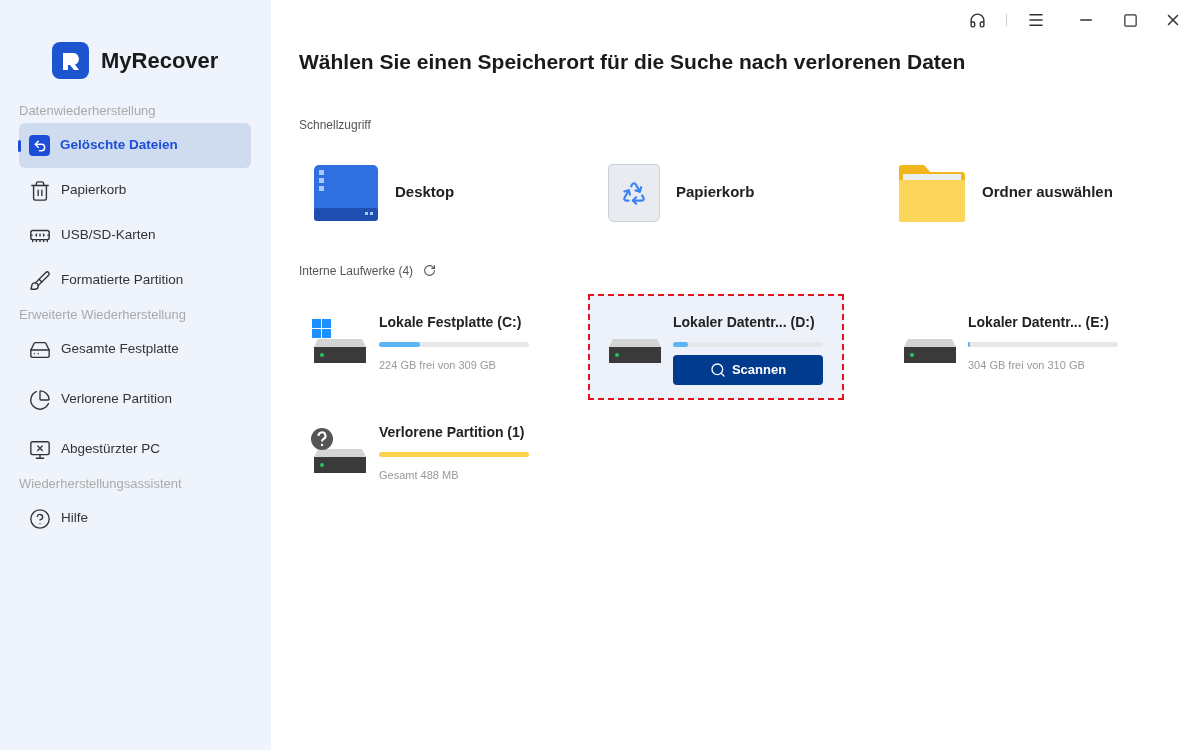 This screenshot has height=750, width=1200. What do you see at coordinates (135, 235) in the screenshot?
I see `sidebar-item: USB/SD-Karten` at bounding box center [135, 235].